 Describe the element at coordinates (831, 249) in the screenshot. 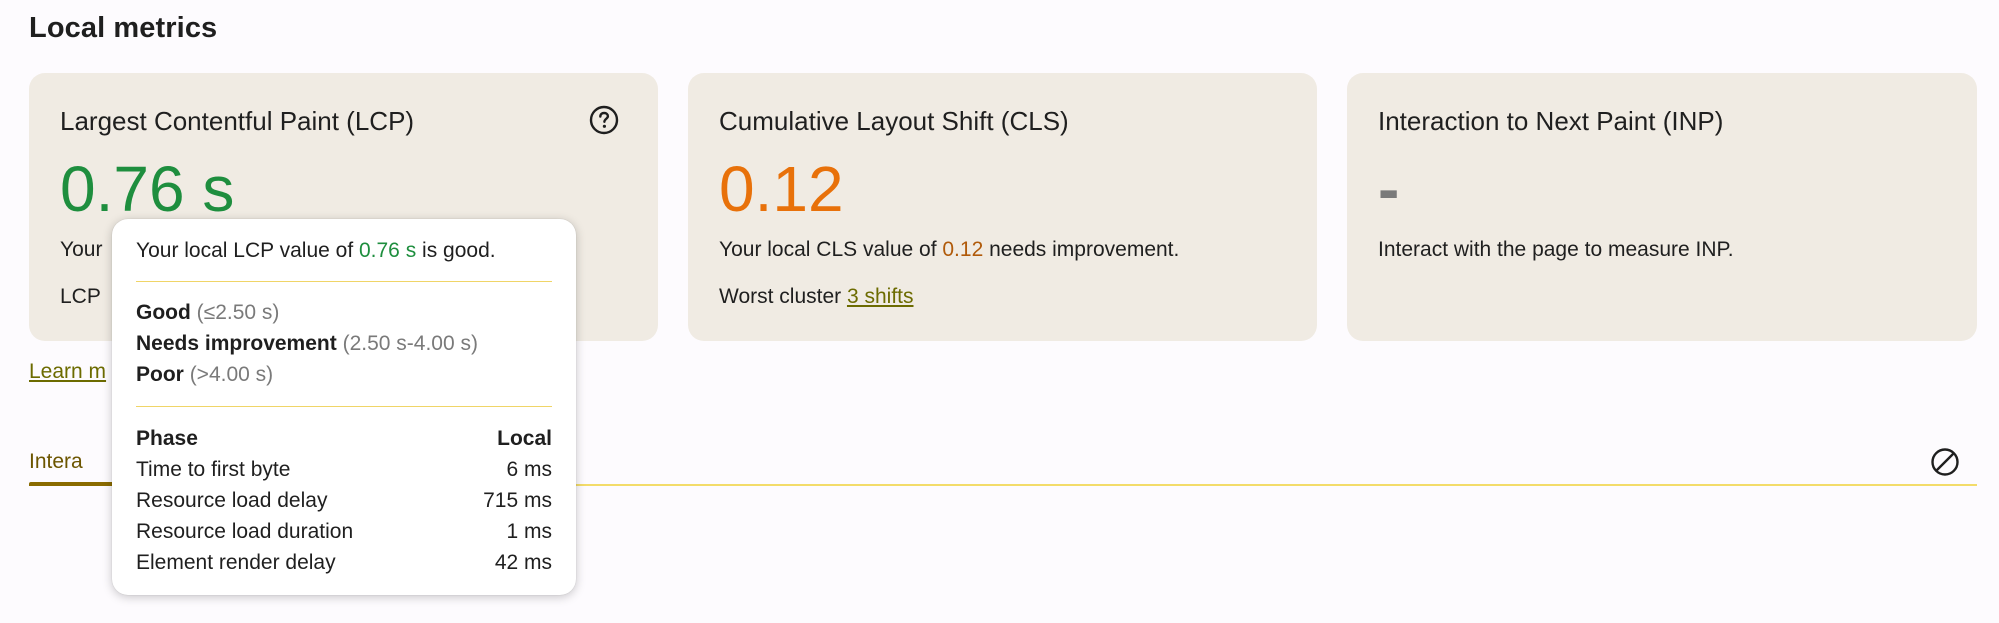

I see `cls-description-prefix: Your local CLS value of` at that location.